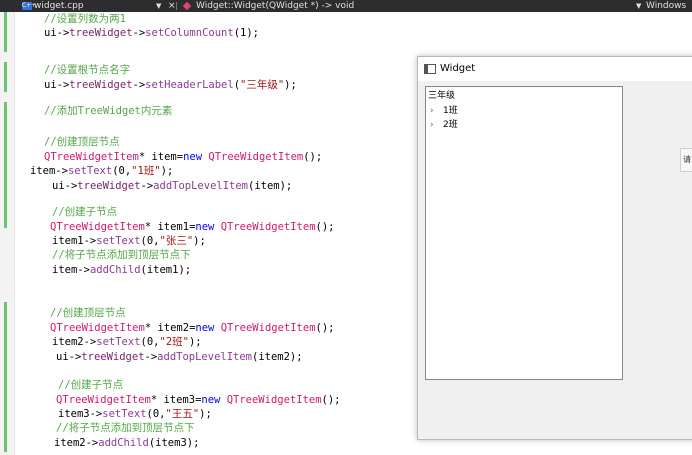 Image resolution: width=692 pixels, height=455 pixels. What do you see at coordinates (275, 6) in the screenshot?
I see `symbol-dropdown: Widget::Widget(QWidget *) -> void` at bounding box center [275, 6].